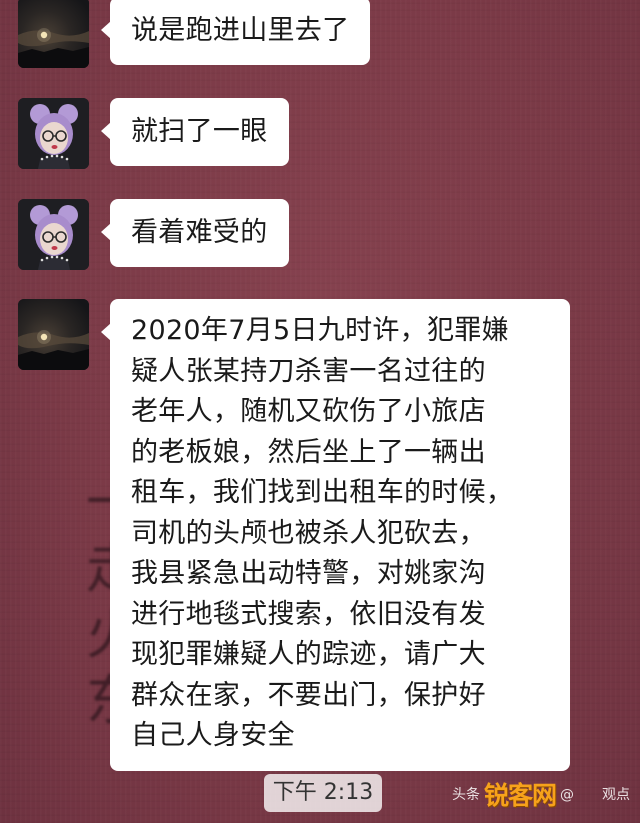 This screenshot has width=640, height=823. Describe the element at coordinates (308, 573) in the screenshot. I see `message-line: 我县紧急出动特警，对姚家沟` at that location.